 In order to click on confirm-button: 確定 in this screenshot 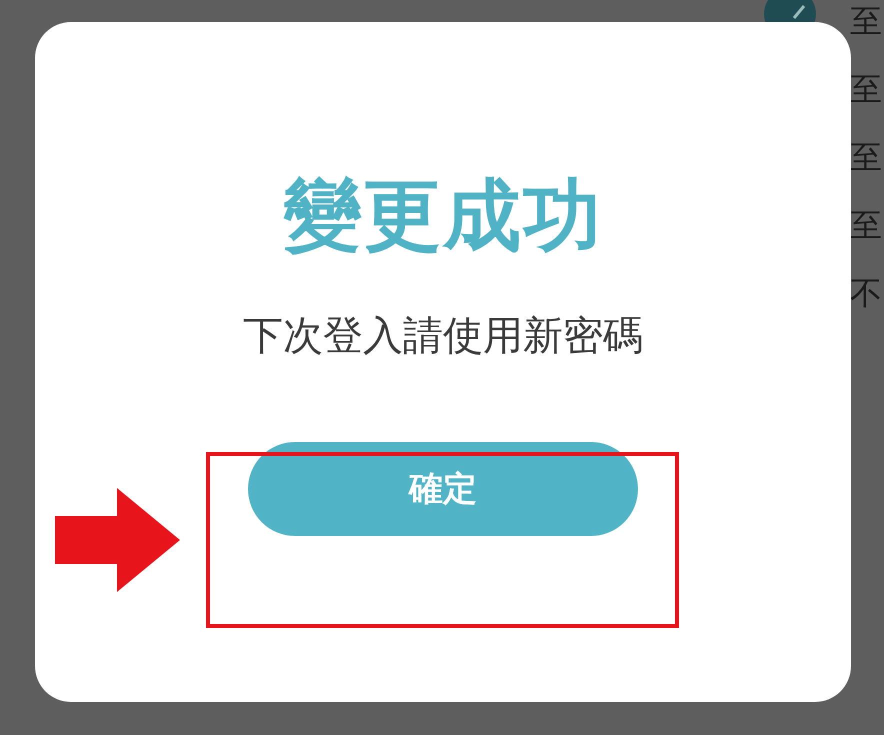, I will do `click(443, 489)`.